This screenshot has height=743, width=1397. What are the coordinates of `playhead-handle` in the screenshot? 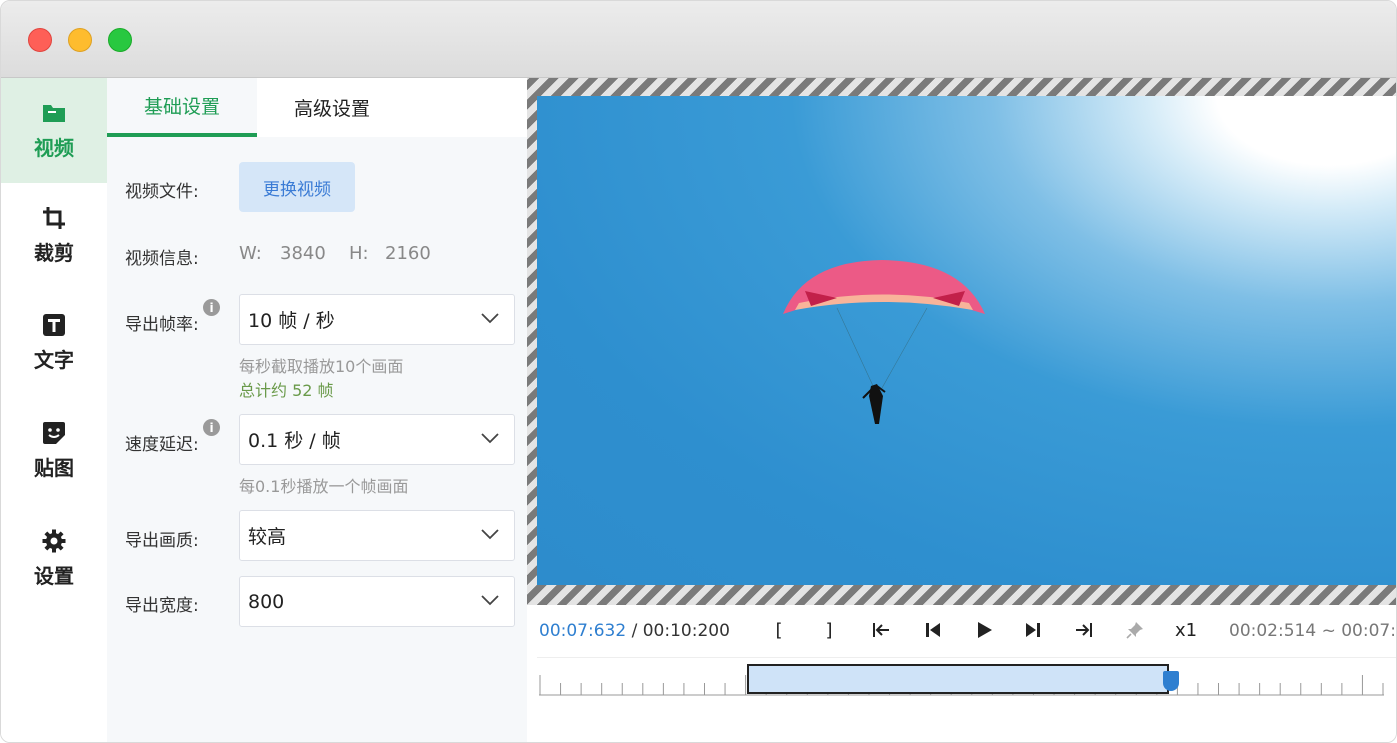 It's located at (1171, 681).